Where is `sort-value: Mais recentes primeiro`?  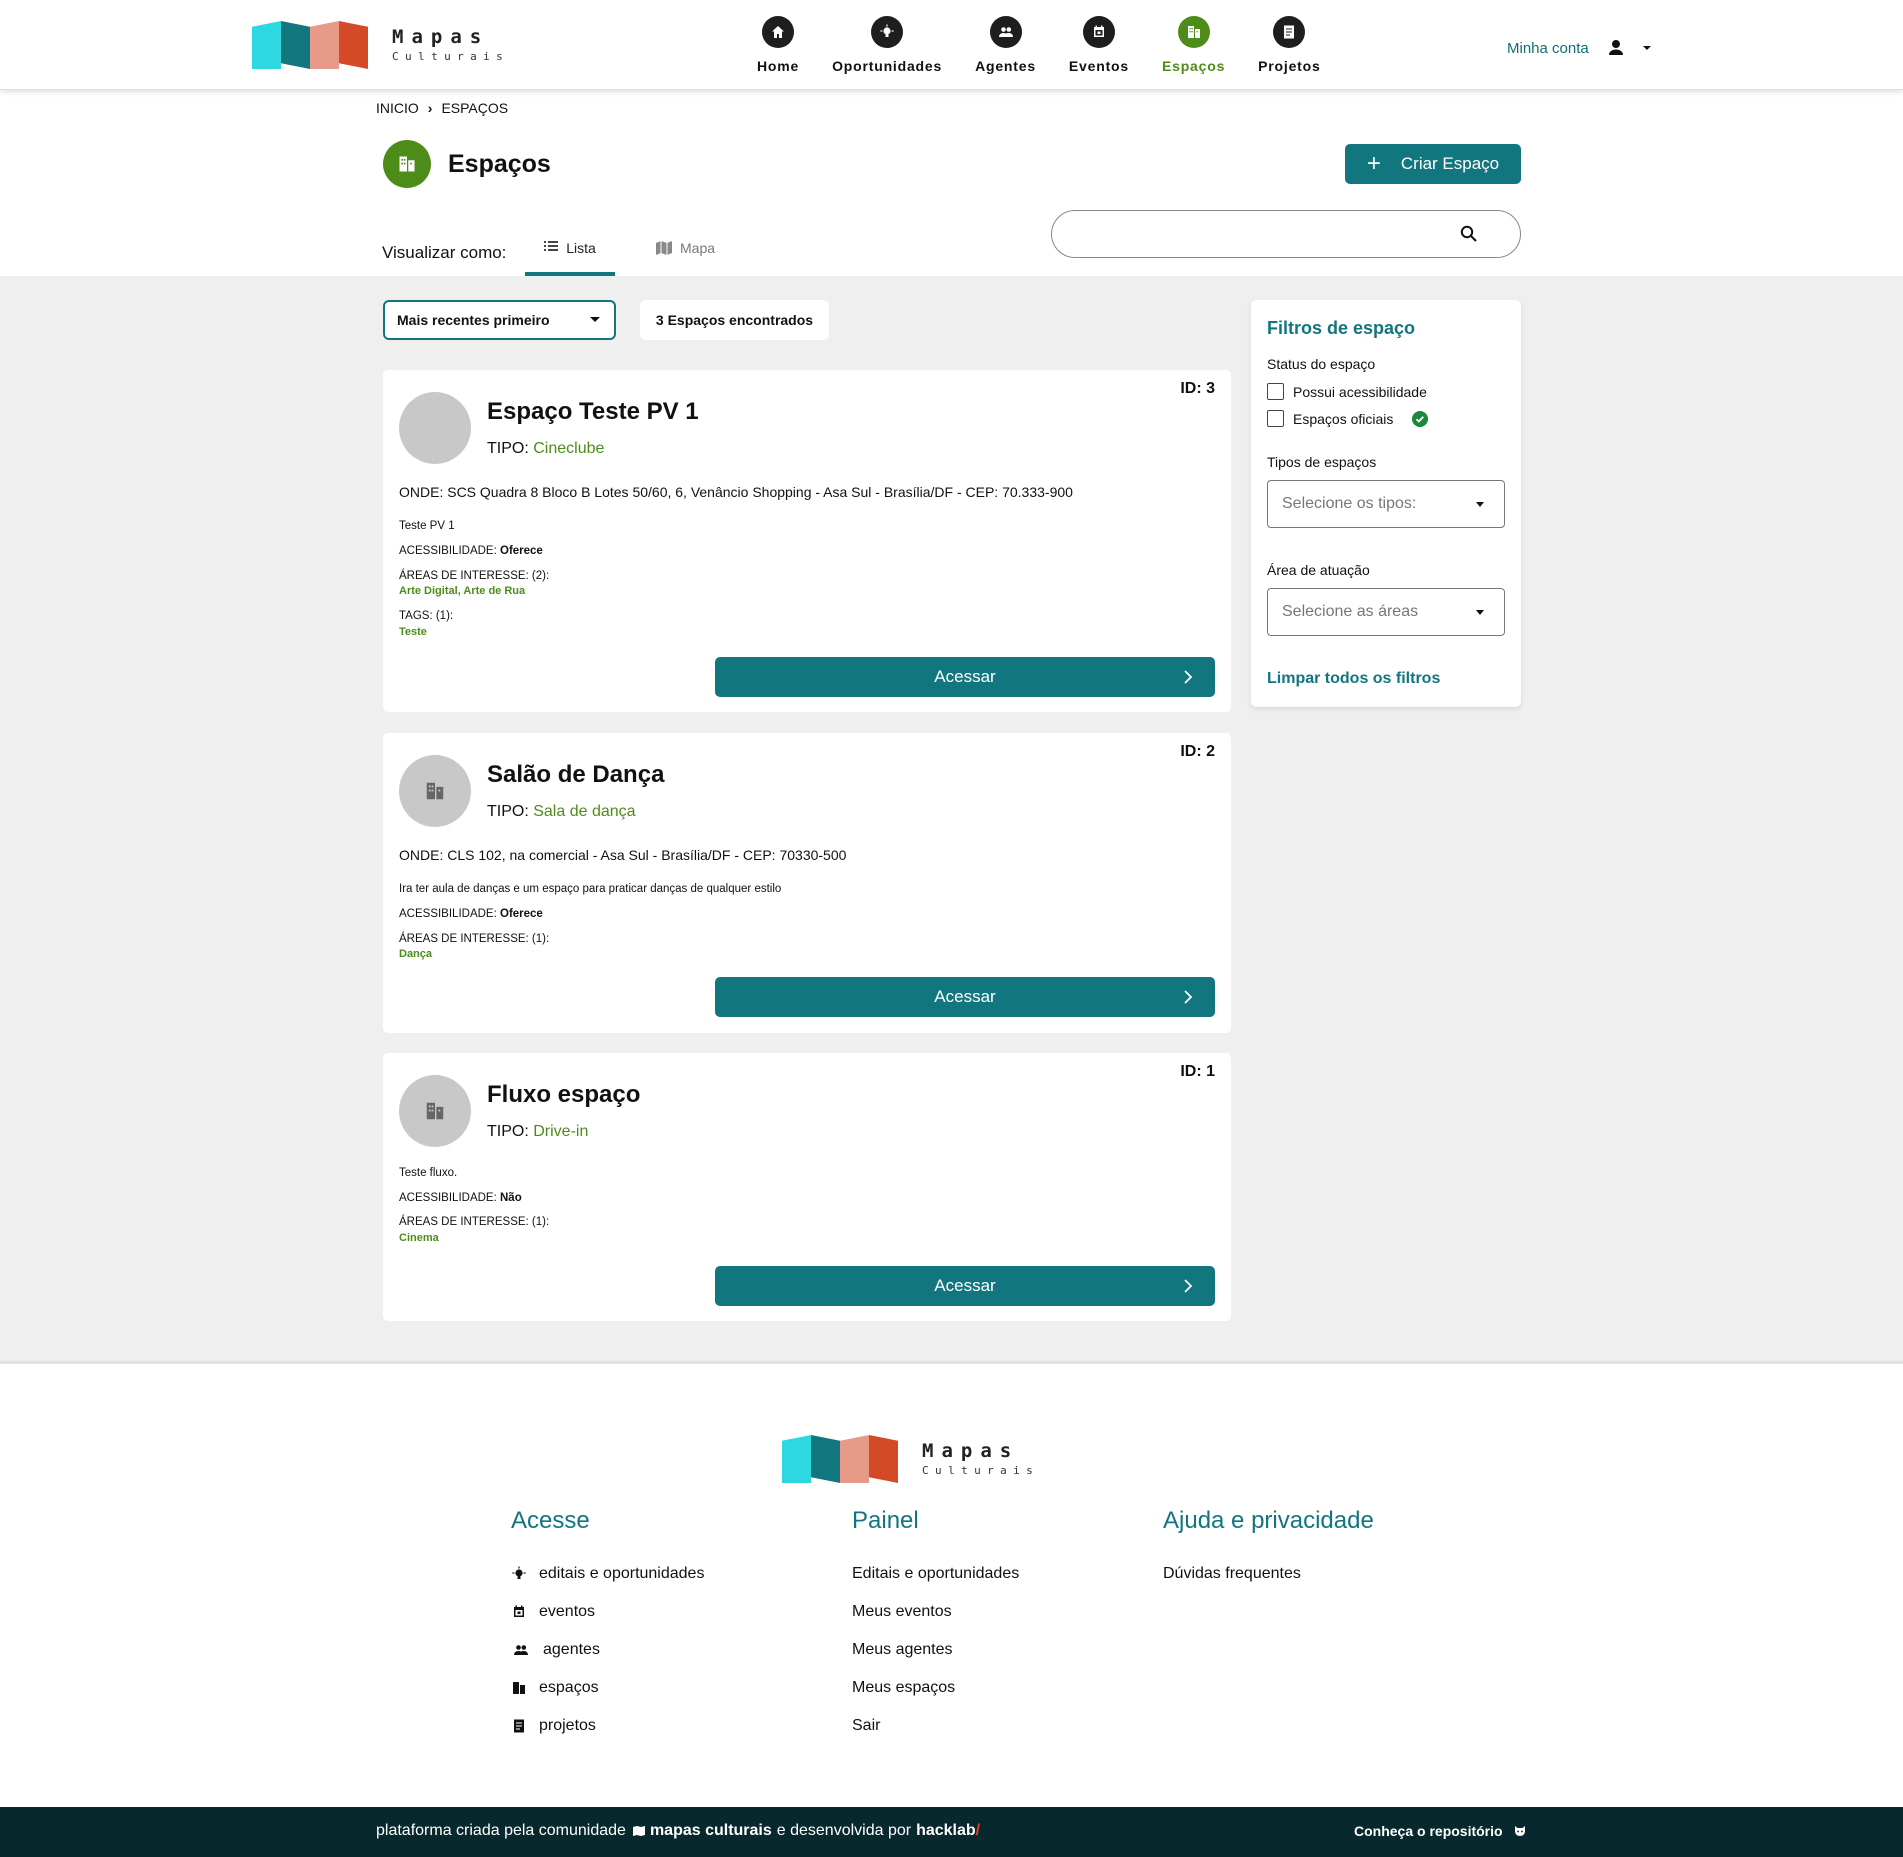
sort-value: Mais recentes primeiro is located at coordinates (473, 320).